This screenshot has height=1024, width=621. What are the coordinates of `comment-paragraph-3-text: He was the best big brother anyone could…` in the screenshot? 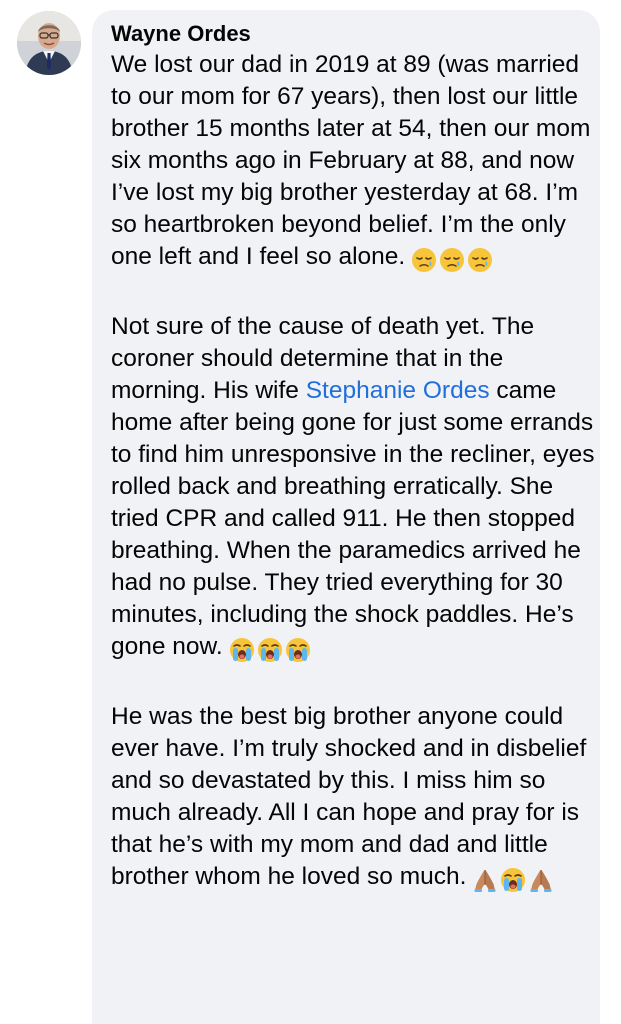 It's located at (349, 796).